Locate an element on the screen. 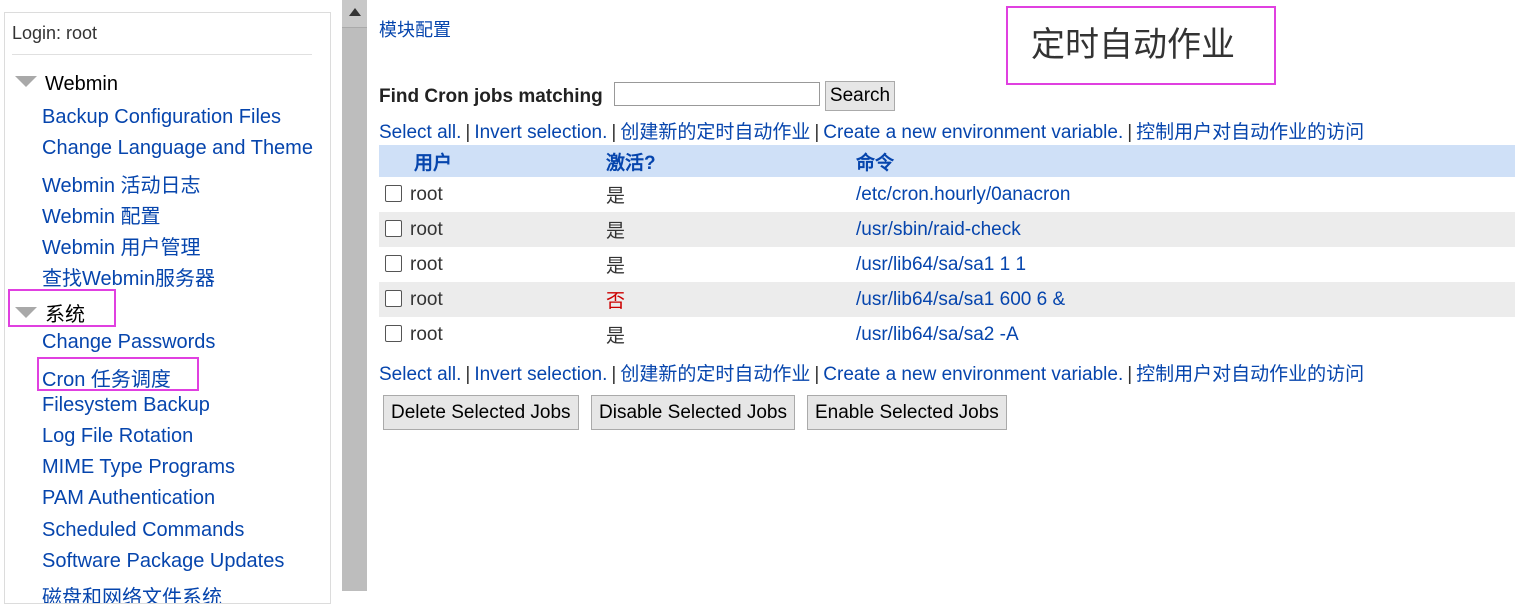  search-label: Find Cron jobs matching is located at coordinates (491, 96).